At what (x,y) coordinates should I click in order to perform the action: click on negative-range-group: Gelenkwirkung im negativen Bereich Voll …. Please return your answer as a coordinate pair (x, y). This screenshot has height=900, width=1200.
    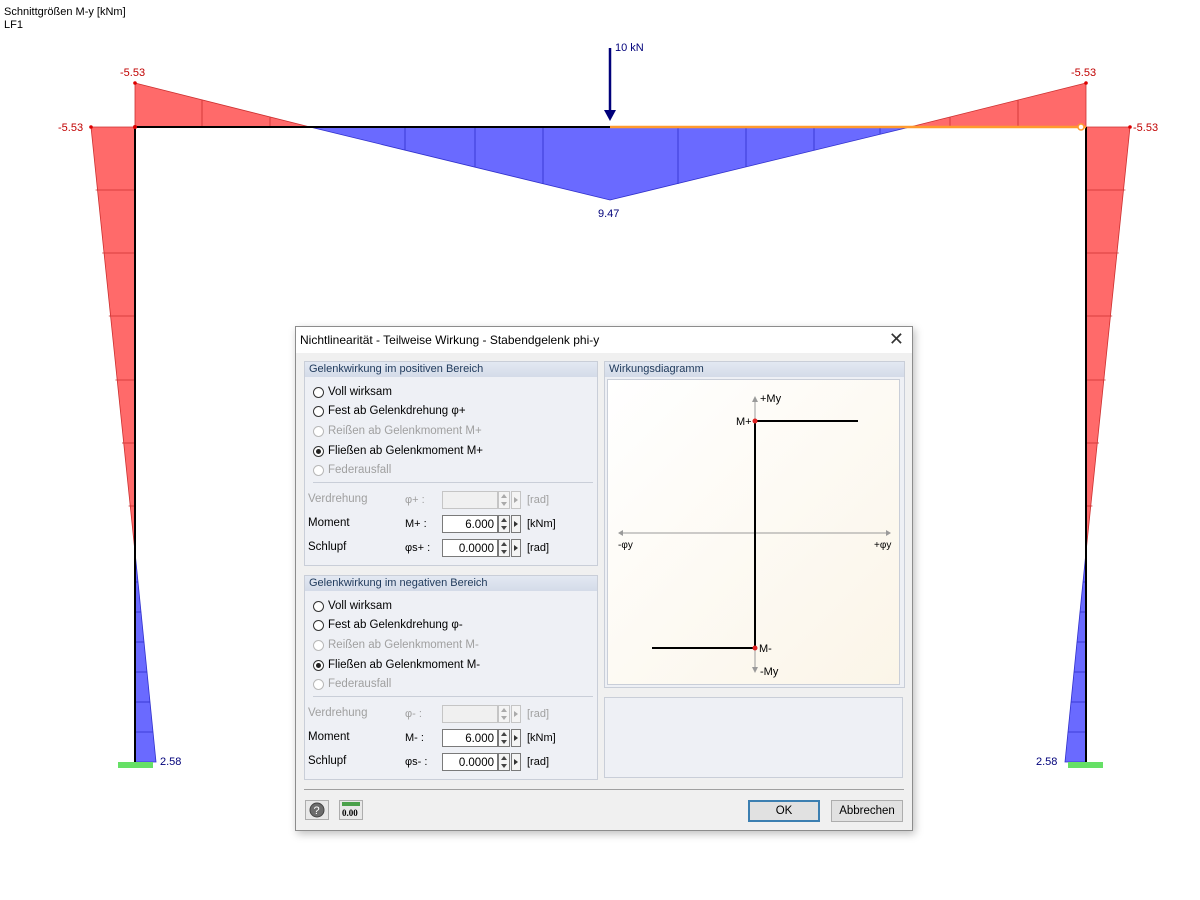
    Looking at the image, I should click on (451, 677).